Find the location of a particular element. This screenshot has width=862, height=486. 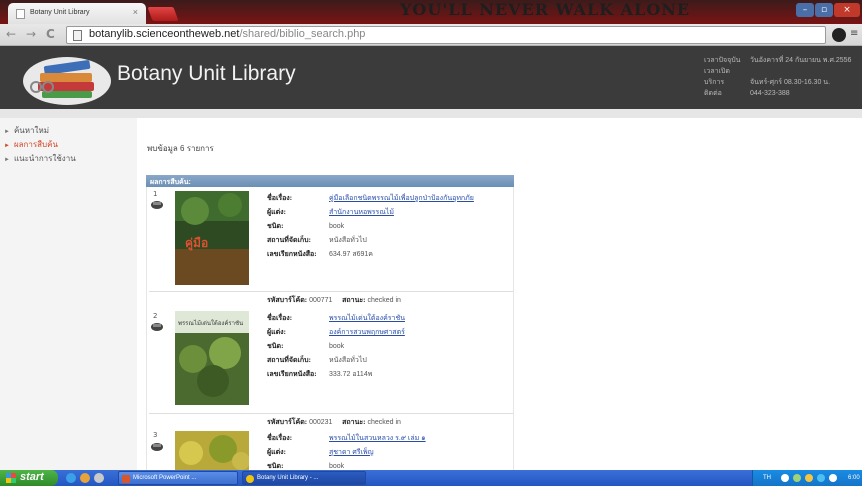

page-slogan: YOU'LL NEVER WALK ALONE is located at coordinates (545, 9).